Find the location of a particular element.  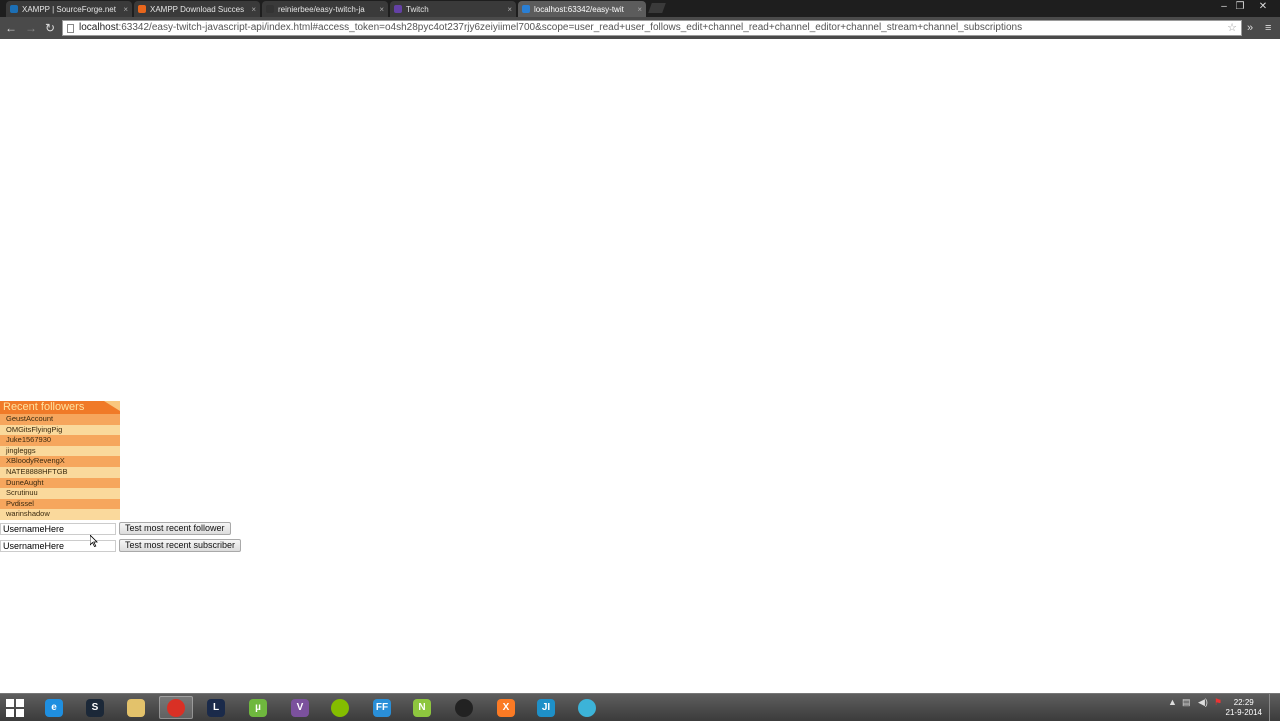

taskbar-obs-button is located at coordinates (464, 707).